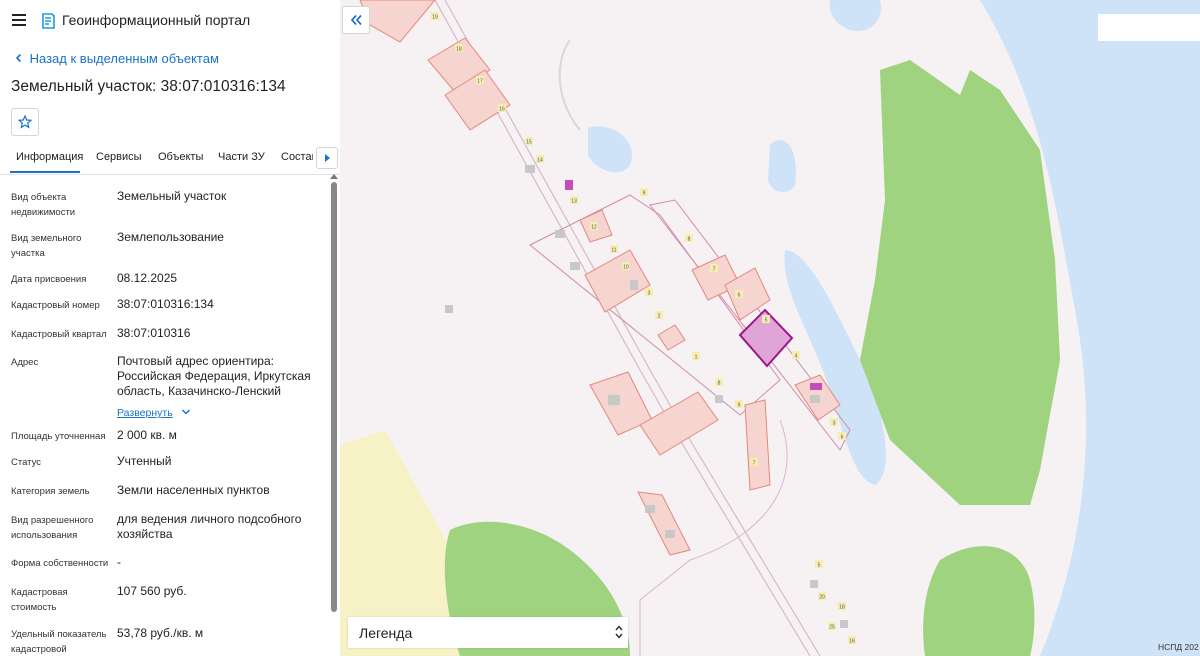 Image resolution: width=1200 pixels, height=656 pixels. I want to click on pond, so click(610, 149).